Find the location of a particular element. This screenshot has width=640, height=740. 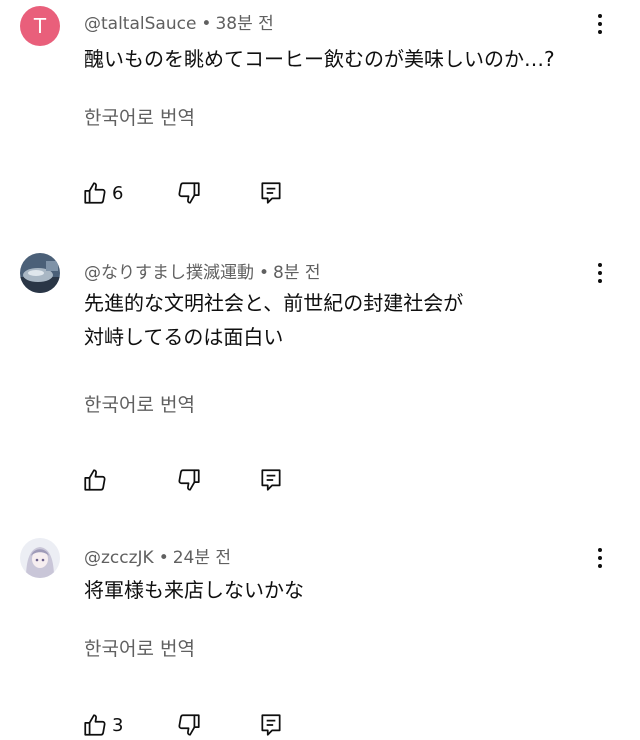

like-button: 6 is located at coordinates (102, 193).